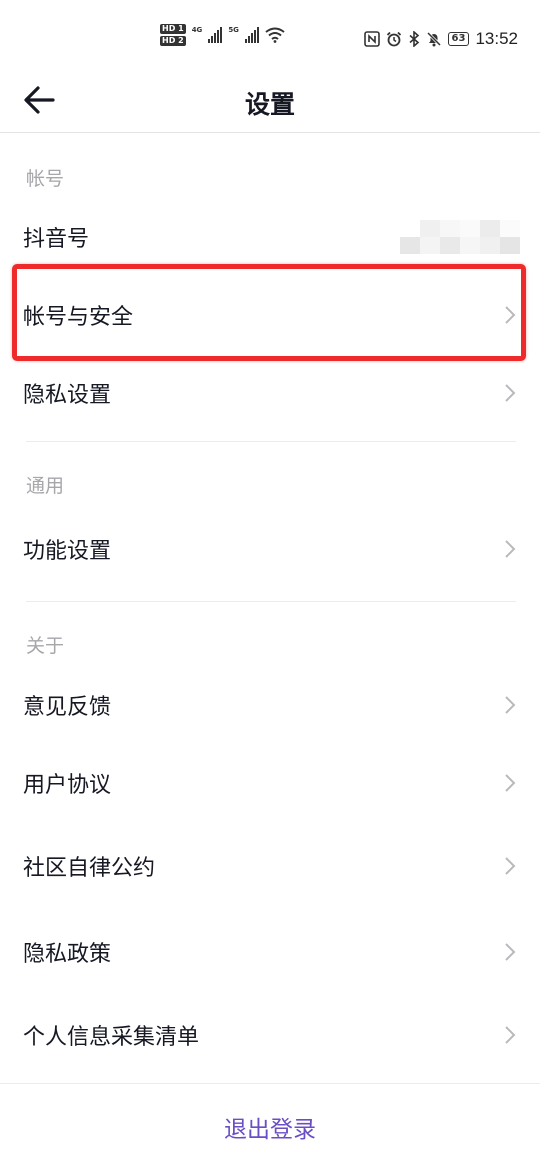  Describe the element at coordinates (270, 549) in the screenshot. I see `row-feature-settings: 功能设置` at that location.